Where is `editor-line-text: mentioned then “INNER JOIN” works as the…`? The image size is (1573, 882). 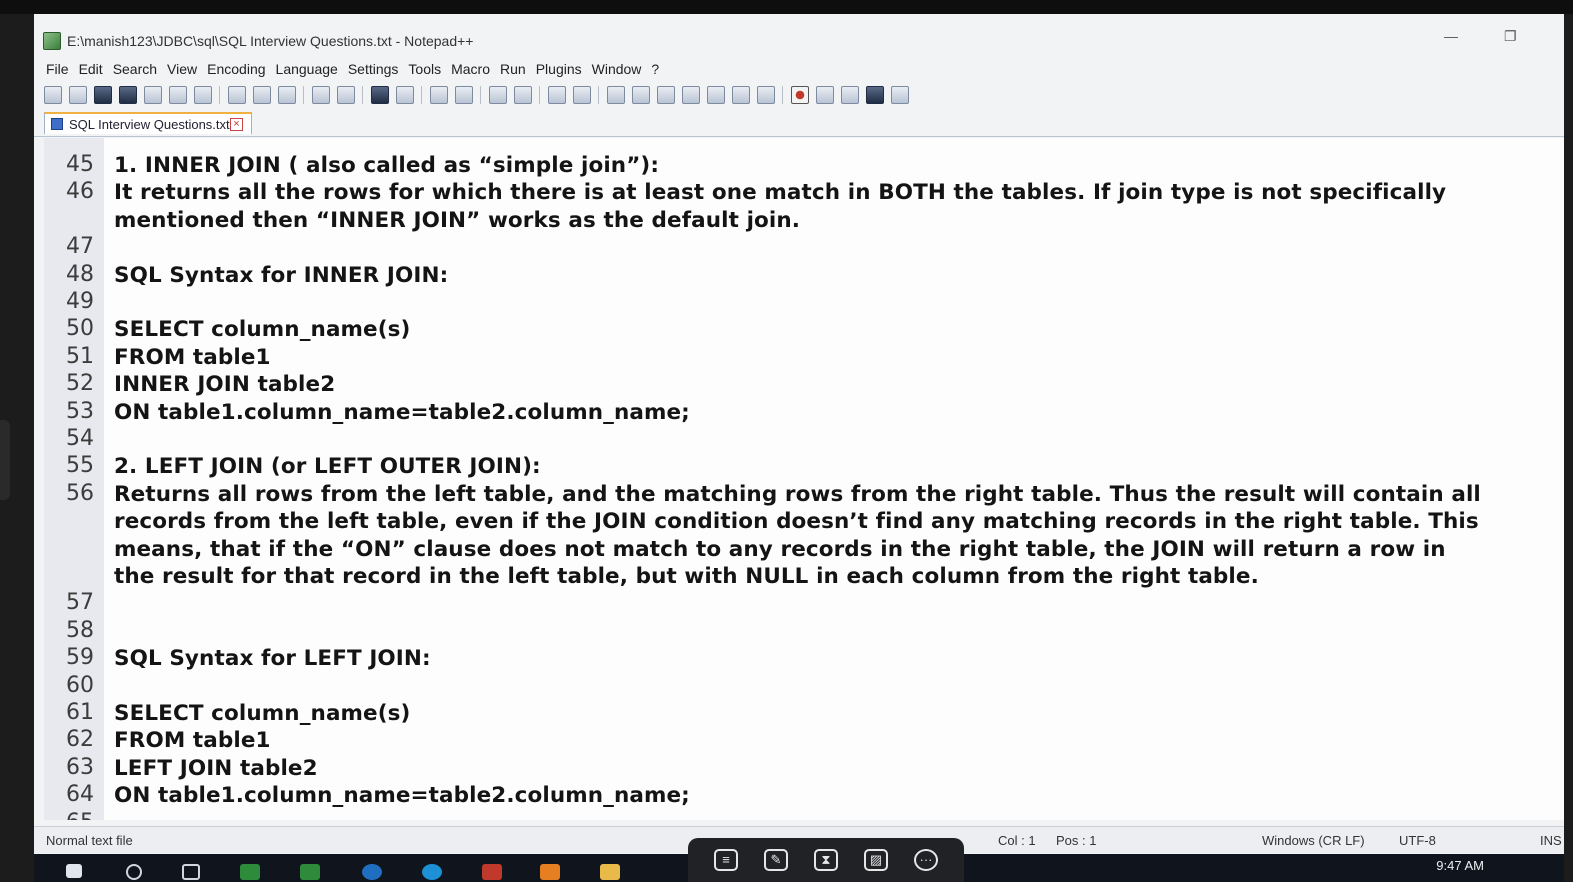 editor-line-text: mentioned then “INNER JOIN” works as the… is located at coordinates (457, 220).